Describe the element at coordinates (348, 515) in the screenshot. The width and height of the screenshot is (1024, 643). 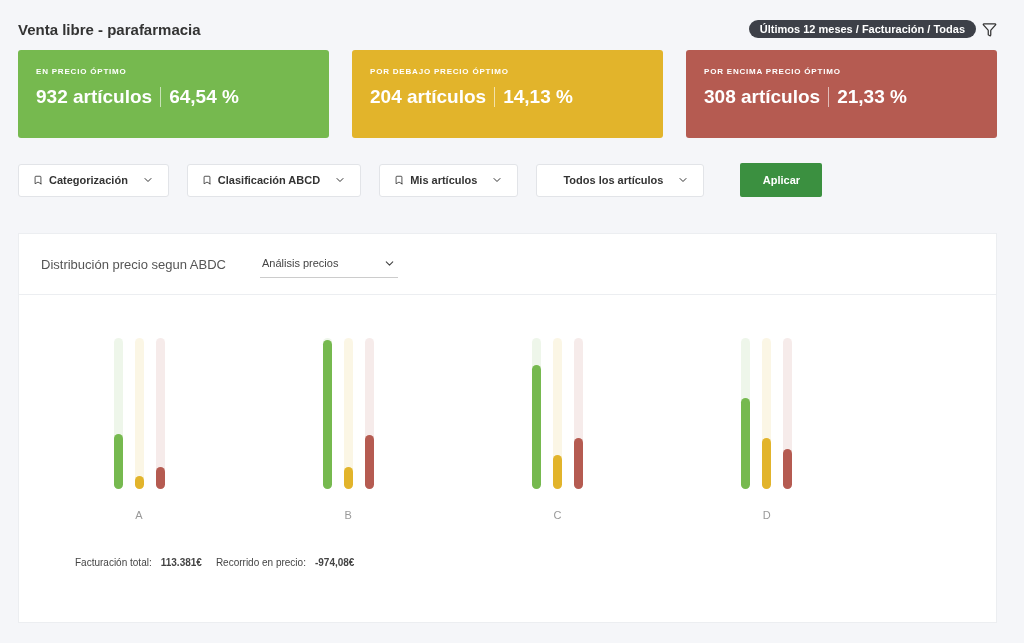
I see `category-label: B` at that location.